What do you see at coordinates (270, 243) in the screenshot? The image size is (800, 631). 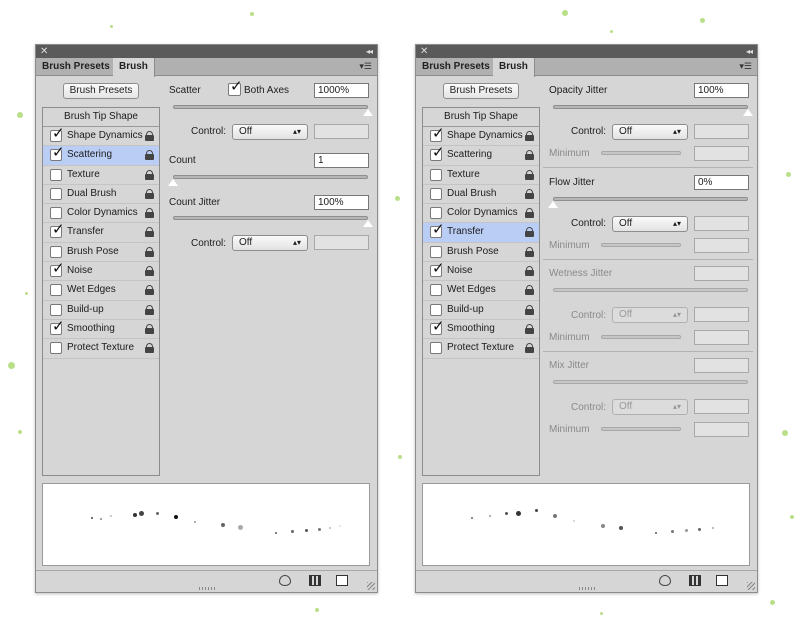 I see `count-jitter-control-dropdown: Off ▴▾` at bounding box center [270, 243].